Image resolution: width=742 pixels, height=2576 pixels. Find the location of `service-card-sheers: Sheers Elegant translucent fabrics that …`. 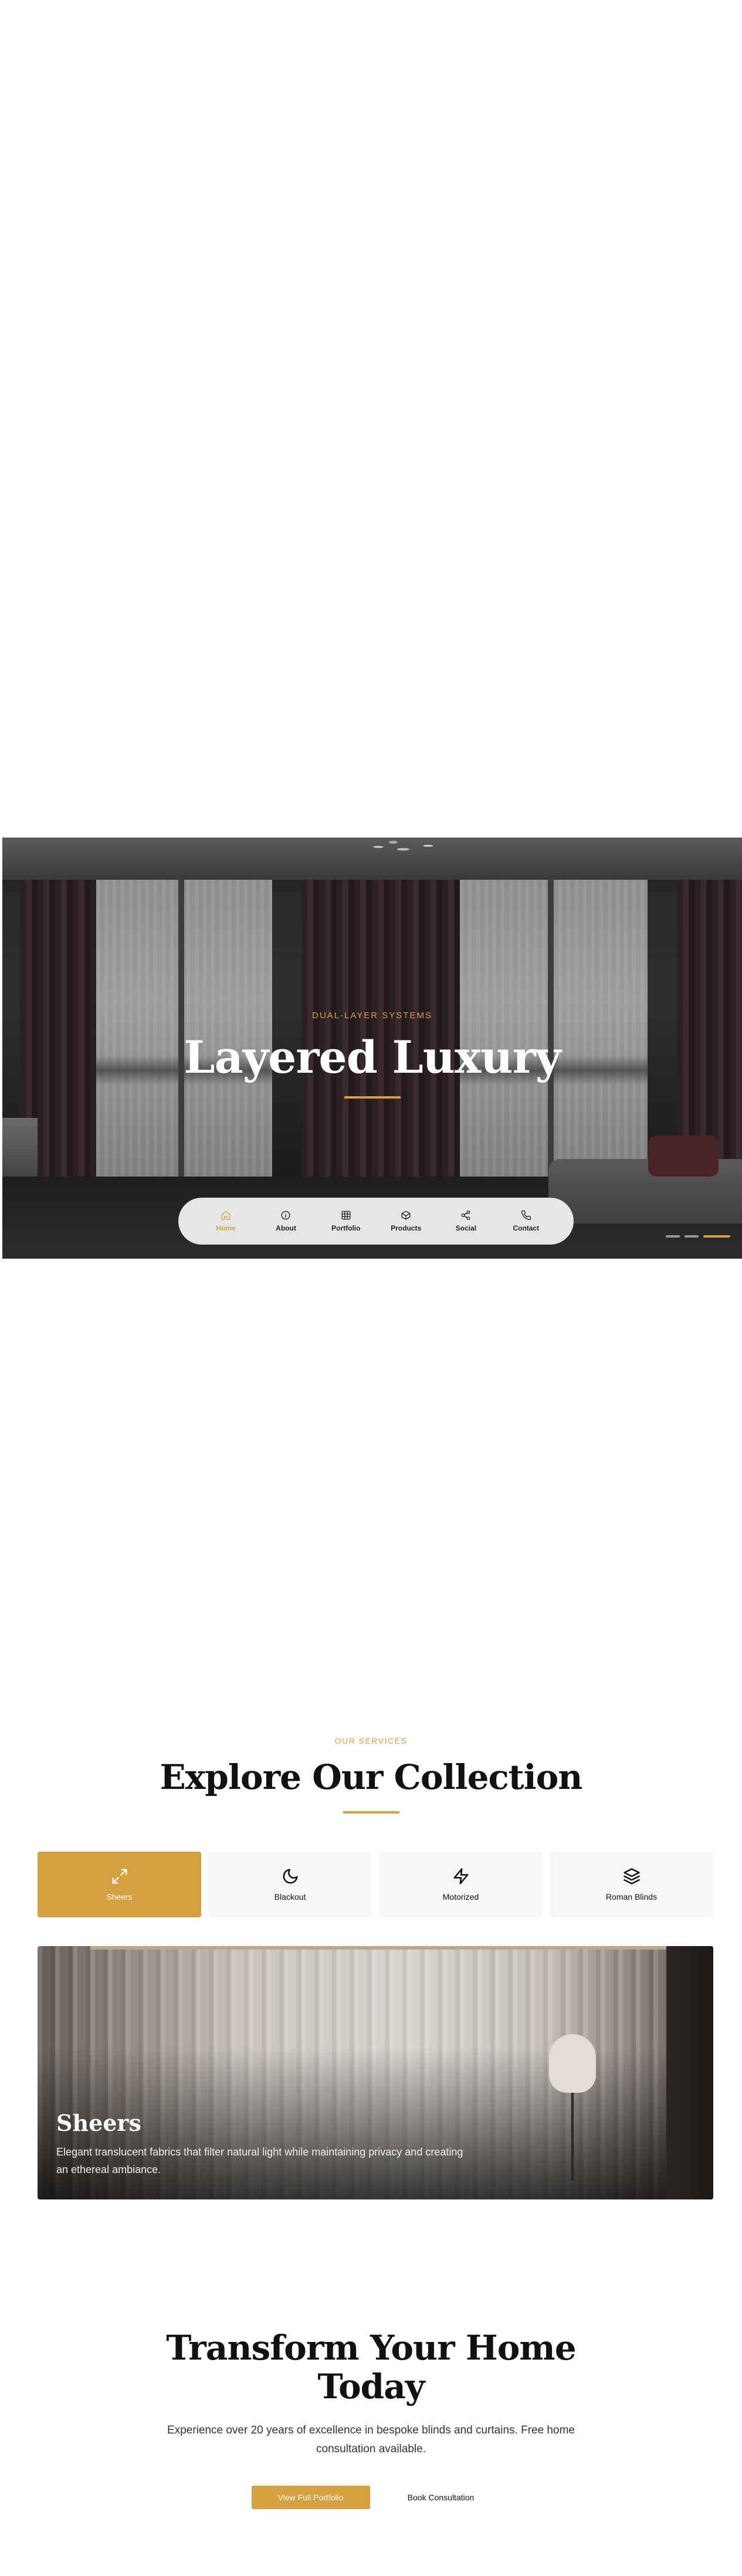

service-card-sheers: Sheers Elegant translucent fabrics that … is located at coordinates (376, 2073).